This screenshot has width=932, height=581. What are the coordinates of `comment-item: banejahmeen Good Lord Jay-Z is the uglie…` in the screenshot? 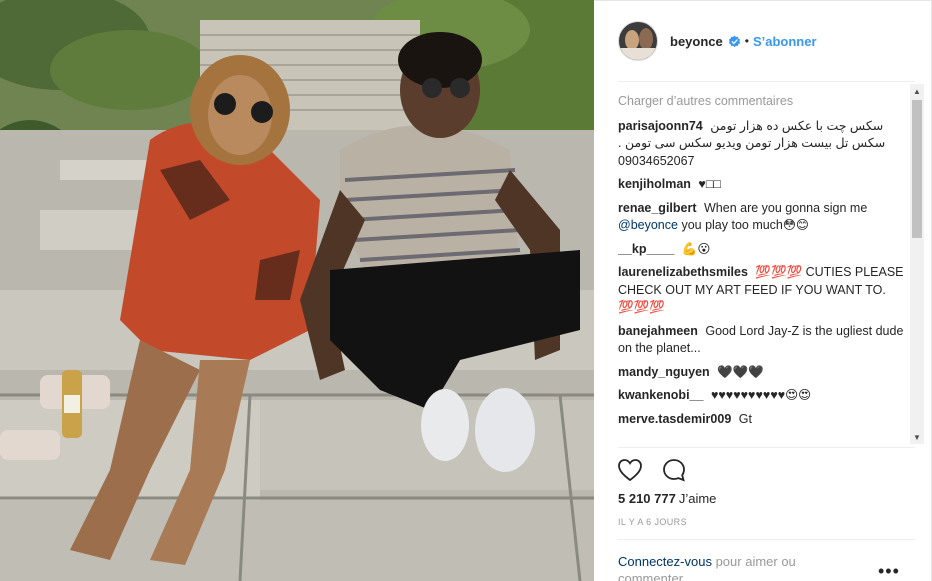 It's located at (764, 340).